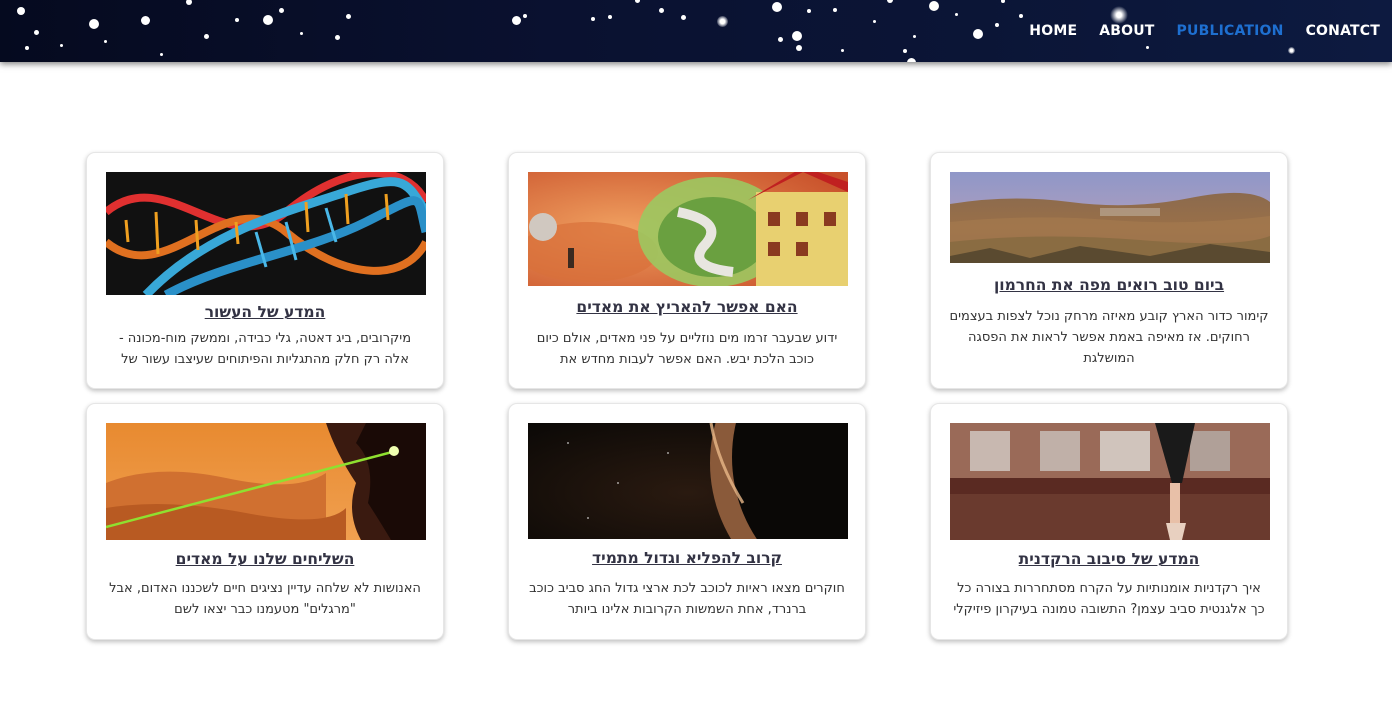  What do you see at coordinates (265, 559) in the screenshot?
I see `card-title: השליחים שלנו על מאדים` at bounding box center [265, 559].